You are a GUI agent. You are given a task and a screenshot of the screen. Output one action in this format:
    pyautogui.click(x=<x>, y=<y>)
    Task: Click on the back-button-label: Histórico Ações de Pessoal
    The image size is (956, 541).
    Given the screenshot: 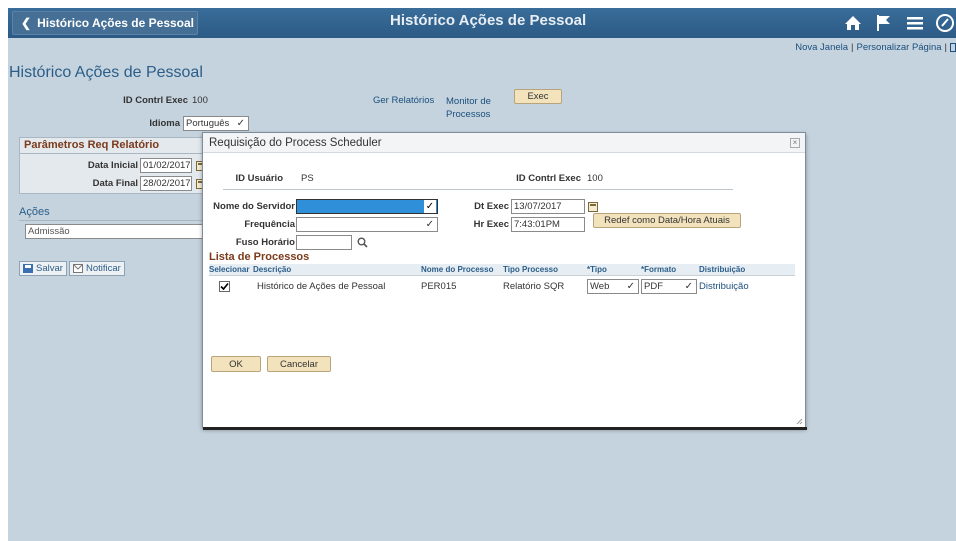 What is the action you would take?
    pyautogui.click(x=116, y=23)
    